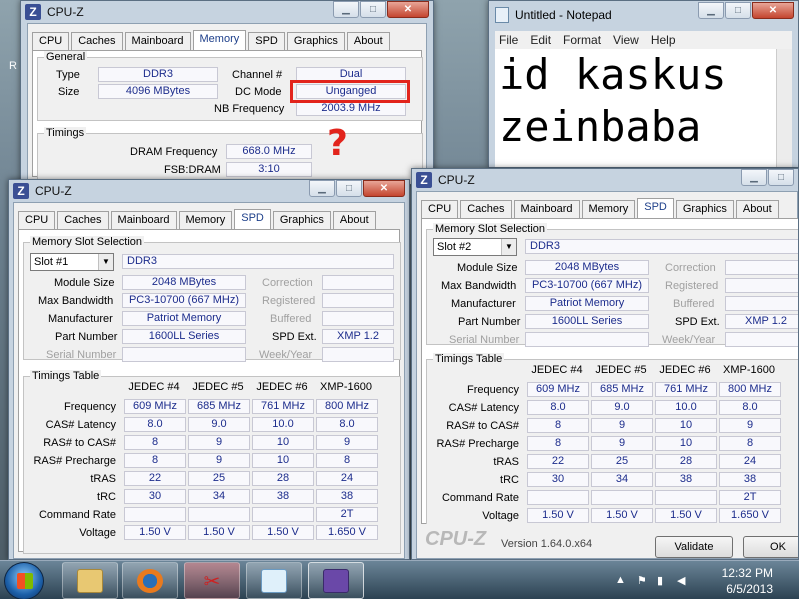 The image size is (799, 599). What do you see at coordinates (642, 580) in the screenshot?
I see `flag-icon: ⚑` at bounding box center [642, 580].